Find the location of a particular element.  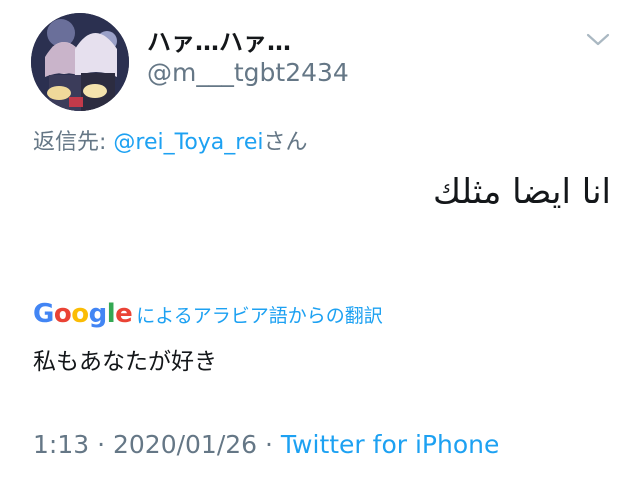

reply-to-line: 返信先: @rei_Toya_reiさん is located at coordinates (170, 140).